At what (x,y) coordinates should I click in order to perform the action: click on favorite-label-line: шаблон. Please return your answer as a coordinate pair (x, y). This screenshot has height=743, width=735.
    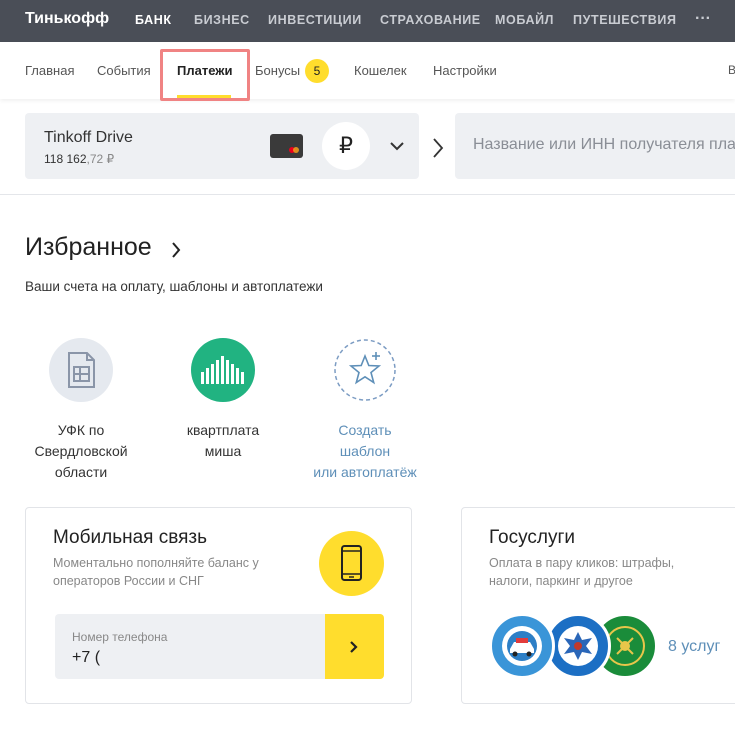
    Looking at the image, I should click on (365, 451).